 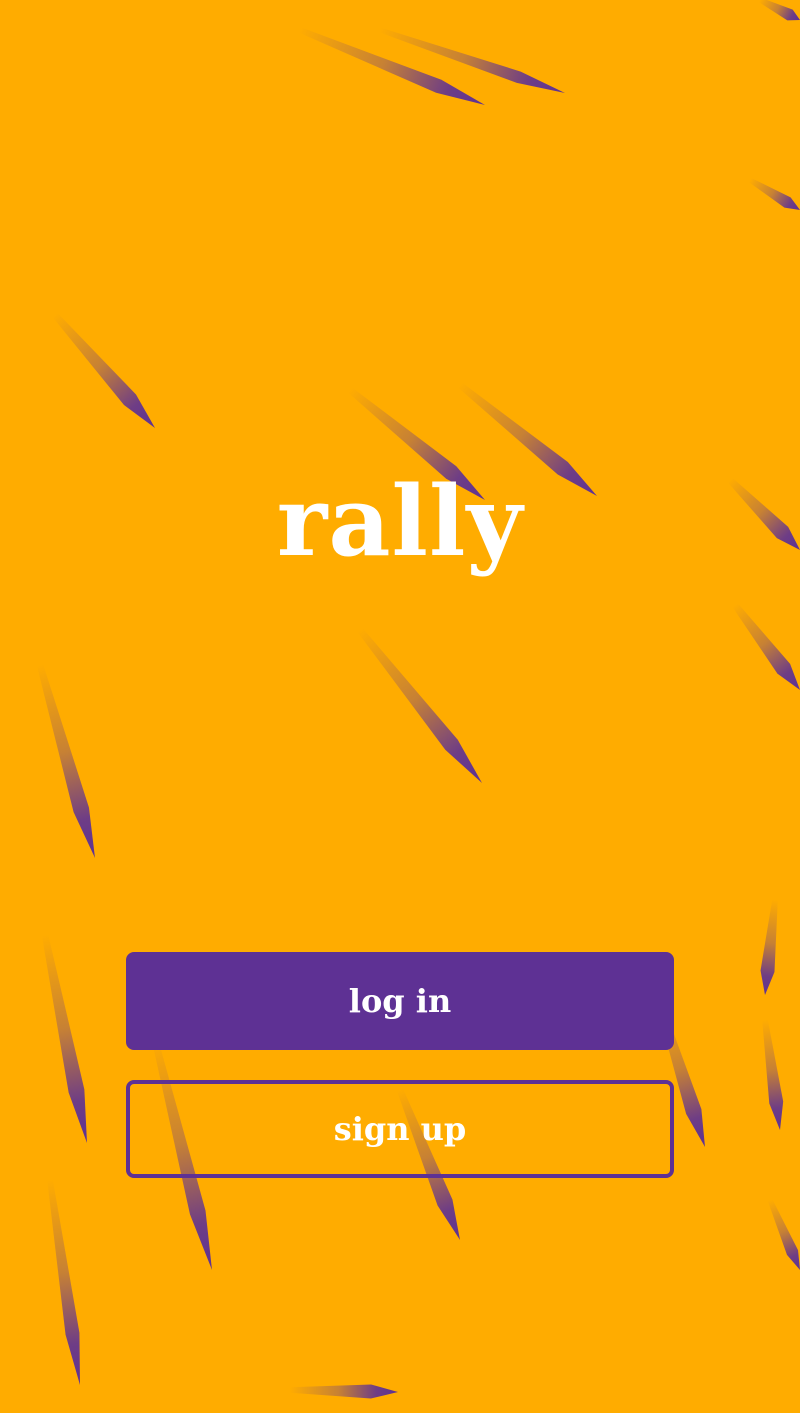 What do you see at coordinates (400, 1001) in the screenshot?
I see `login-button: log in` at bounding box center [400, 1001].